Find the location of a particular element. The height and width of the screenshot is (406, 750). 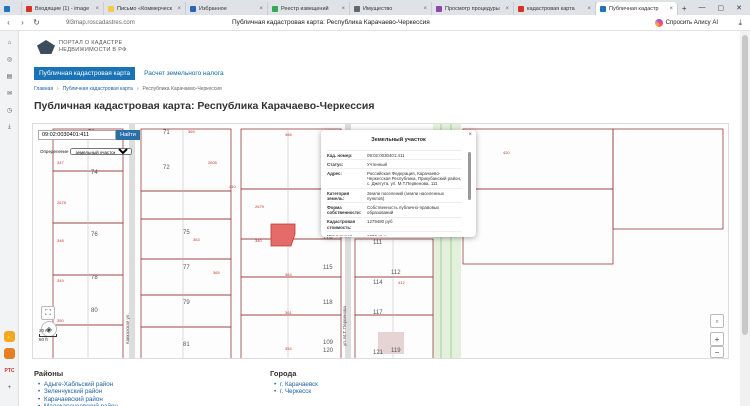

browser-tab: Публичная кадастр × is located at coordinates (637, 8).